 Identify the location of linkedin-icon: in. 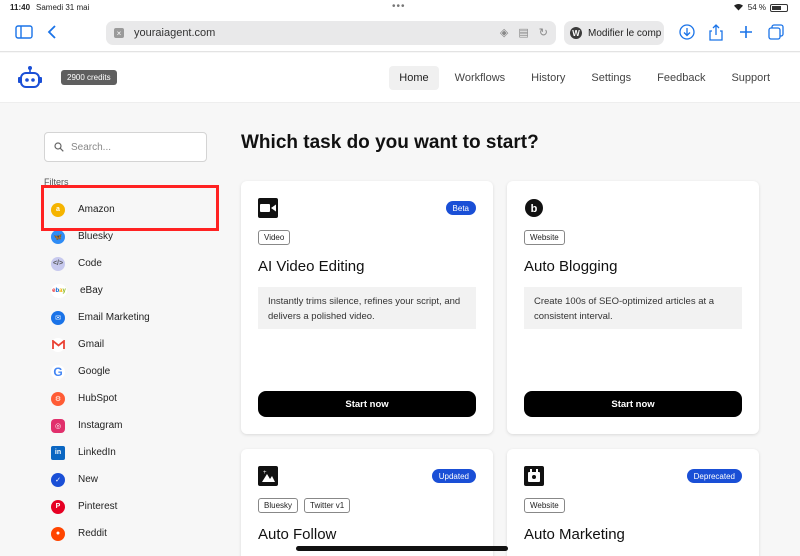
(58, 452).